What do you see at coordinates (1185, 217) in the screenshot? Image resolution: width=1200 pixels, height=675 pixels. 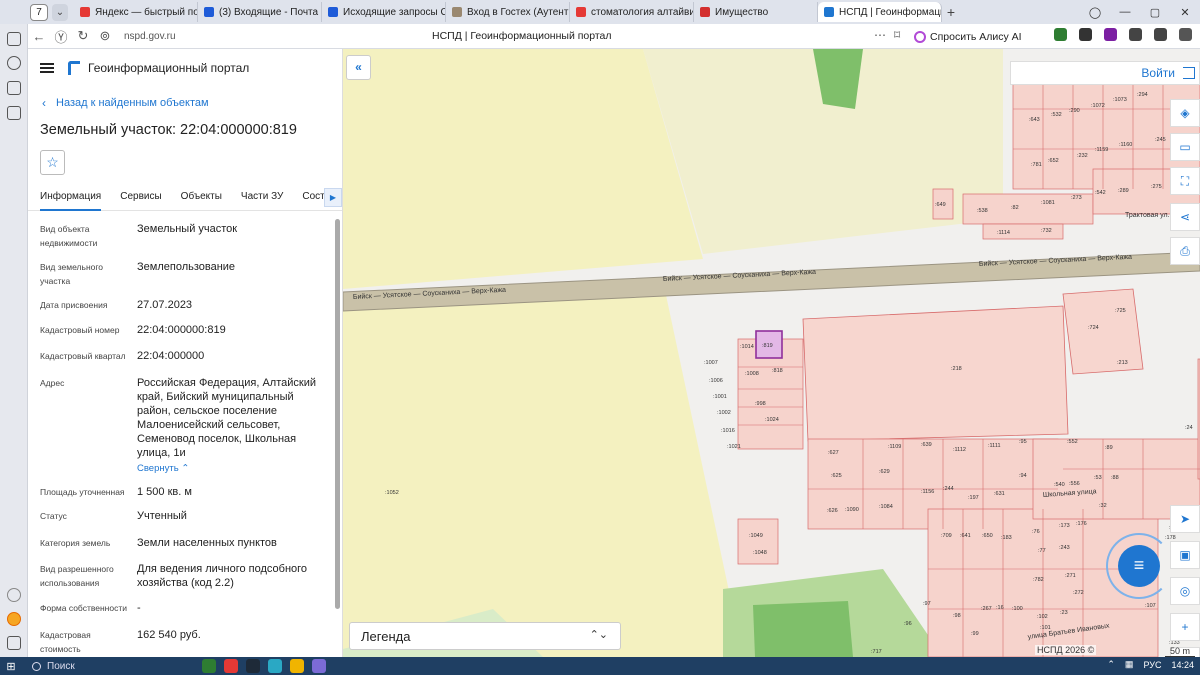 I see `share-icon: ⋖` at bounding box center [1185, 217].